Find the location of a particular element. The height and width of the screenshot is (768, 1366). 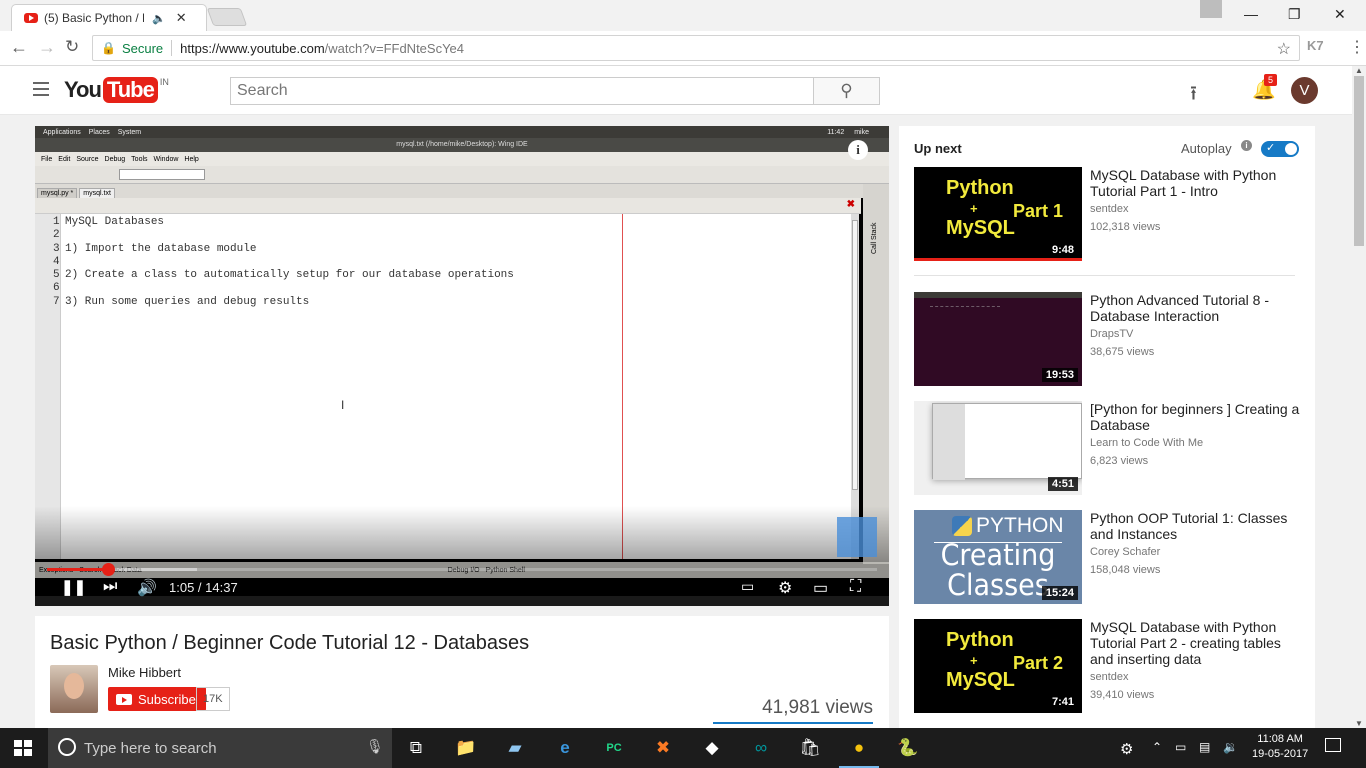

check-icon: ✓ is located at coordinates (1271, 148).